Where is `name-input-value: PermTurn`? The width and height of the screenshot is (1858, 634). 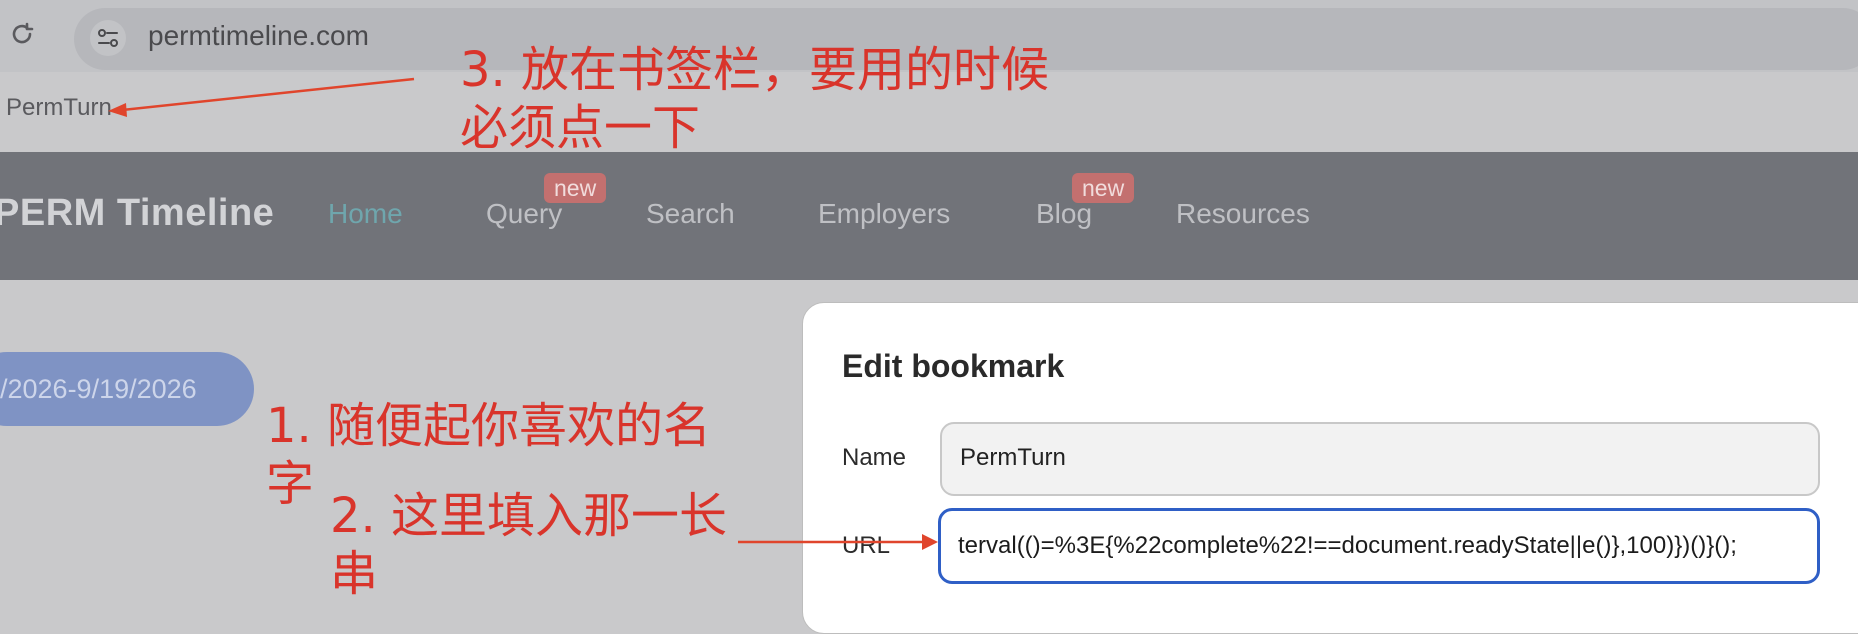
name-input-value: PermTurn is located at coordinates (1013, 458).